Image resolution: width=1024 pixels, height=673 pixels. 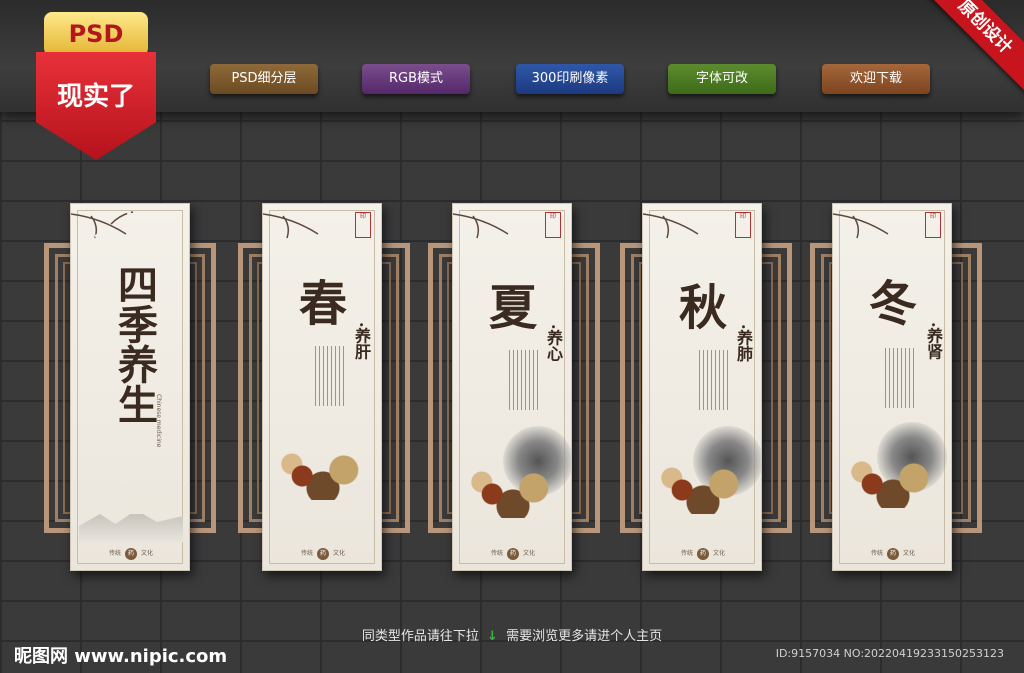 I want to click on image-id-text: ID:9157034 NO:20220419233150253123, so click(x=889, y=653).